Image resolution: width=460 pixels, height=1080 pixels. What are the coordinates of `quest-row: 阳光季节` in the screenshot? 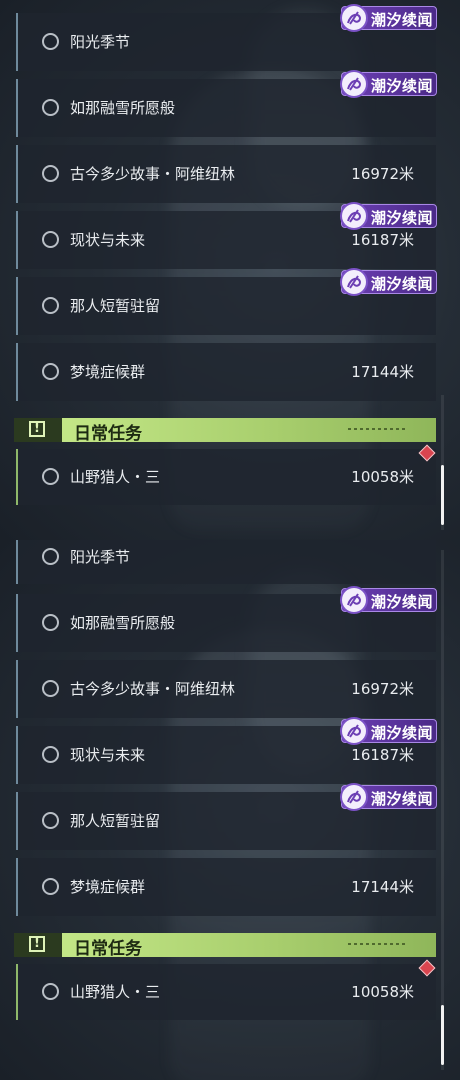 It's located at (226, 562).